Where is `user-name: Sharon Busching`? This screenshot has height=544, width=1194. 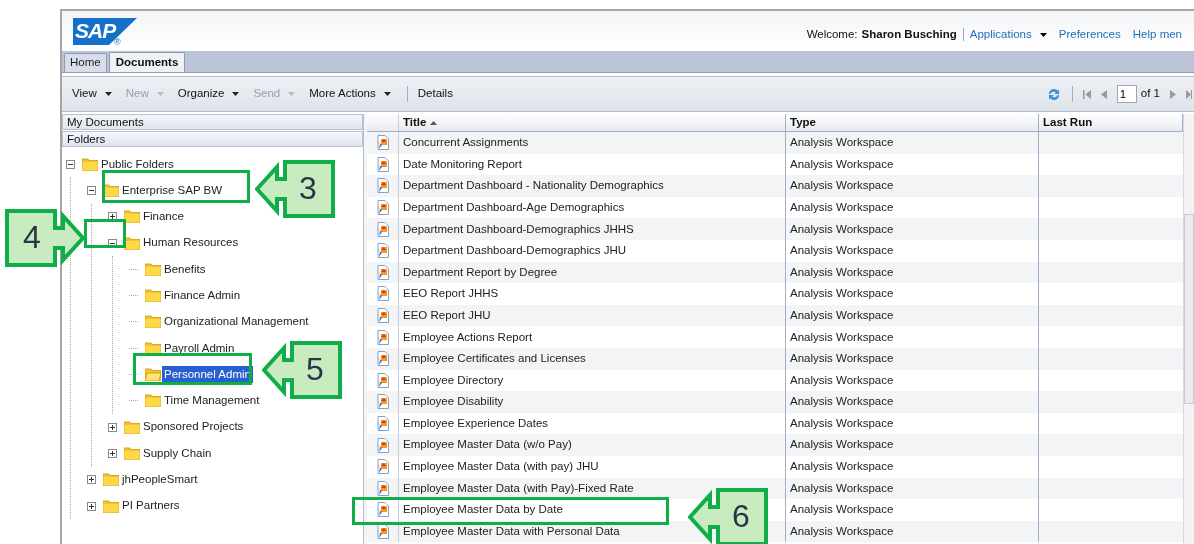
user-name: Sharon Busching is located at coordinates (909, 34).